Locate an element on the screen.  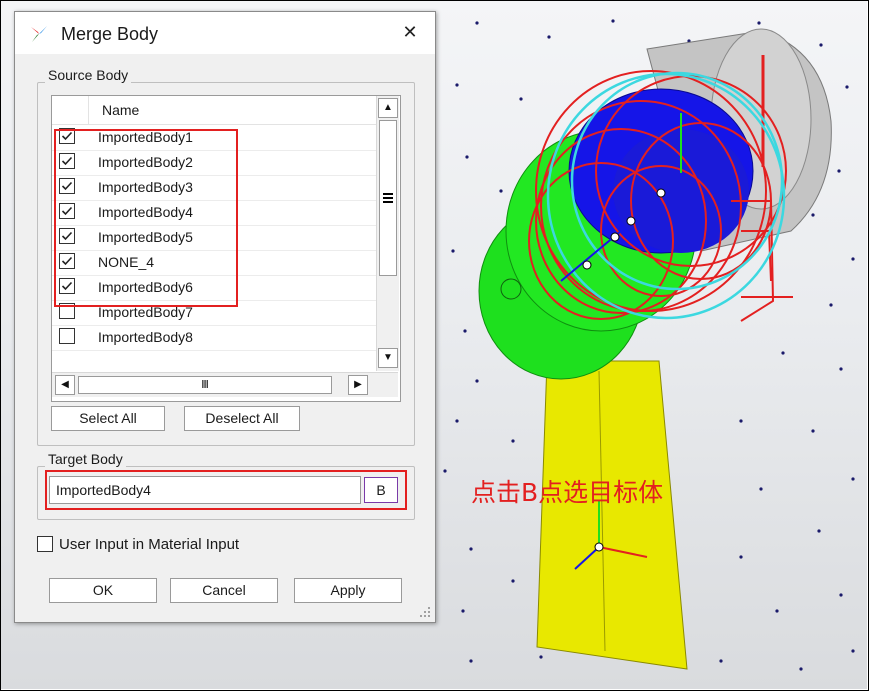
horizontal-scrollbar: ◀ Ⅲ ▶ is located at coordinates (225, 384).